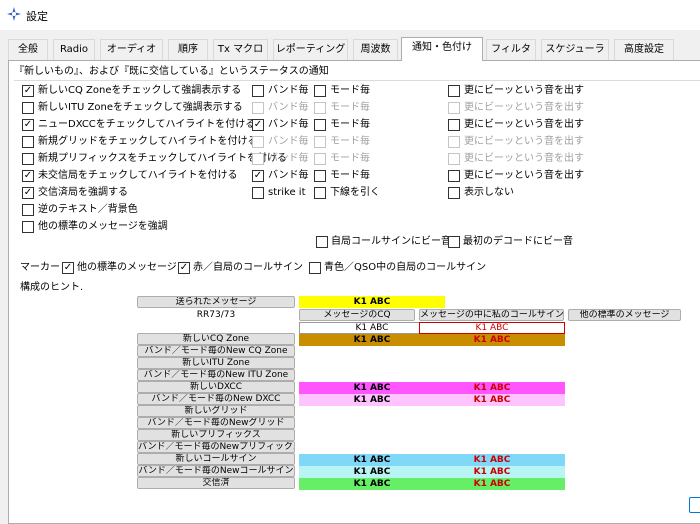 Image resolution: width=700 pixels, height=524 pixels. Describe the element at coordinates (74, 49) in the screenshot. I see `tab-radio: Radio` at that location.